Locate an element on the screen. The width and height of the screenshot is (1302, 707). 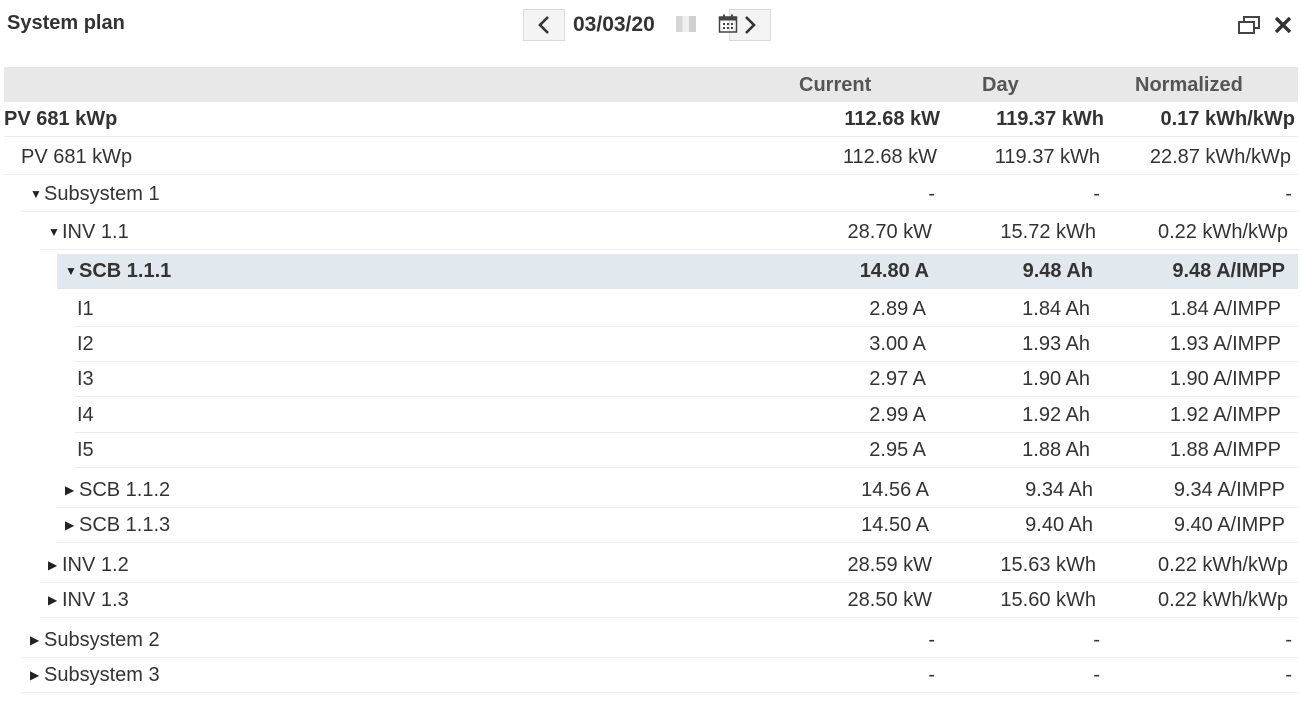
row-name: I3 is located at coordinates (85, 379).